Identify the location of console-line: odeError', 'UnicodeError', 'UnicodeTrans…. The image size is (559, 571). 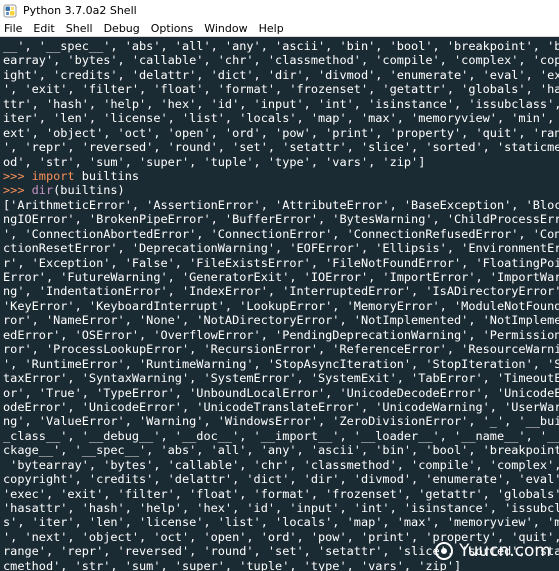
(281, 407).